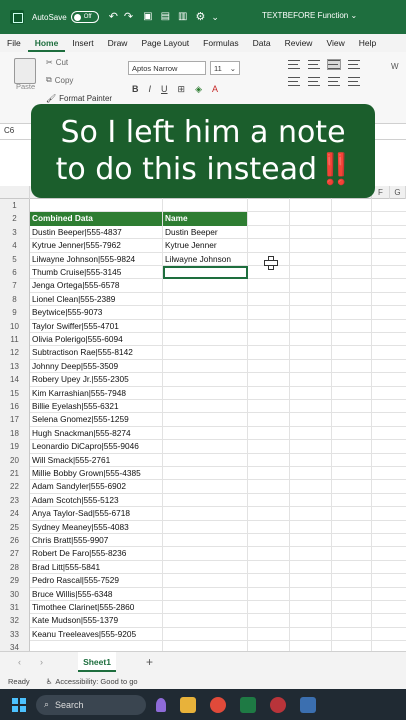  I want to click on taskbar-search: ⌕ Search, so click(91, 704).